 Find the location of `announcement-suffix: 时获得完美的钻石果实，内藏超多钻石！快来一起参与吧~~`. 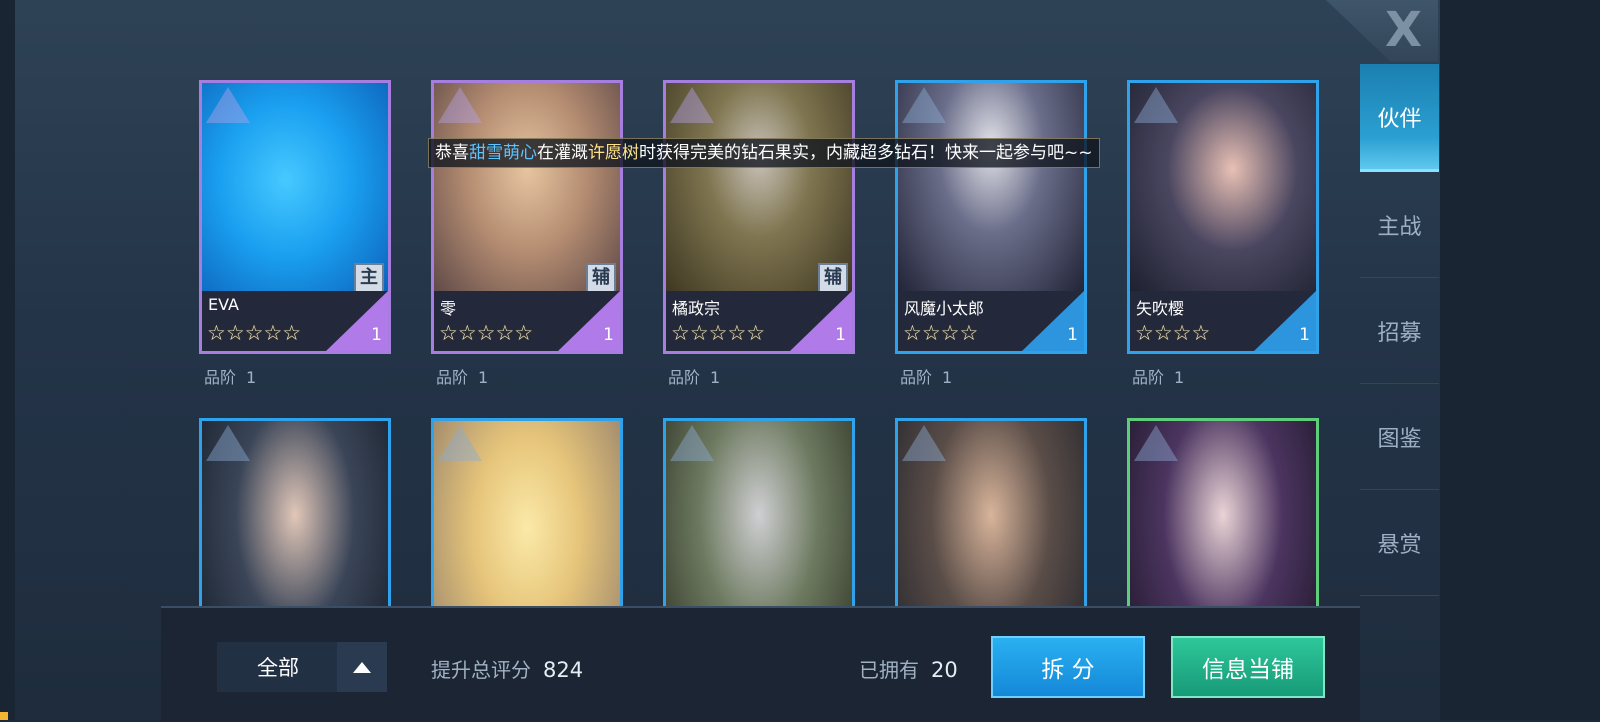

announcement-suffix: 时获得完美的钻石果实，内藏超多钻石！快来一起参与吧~~ is located at coordinates (866, 153).